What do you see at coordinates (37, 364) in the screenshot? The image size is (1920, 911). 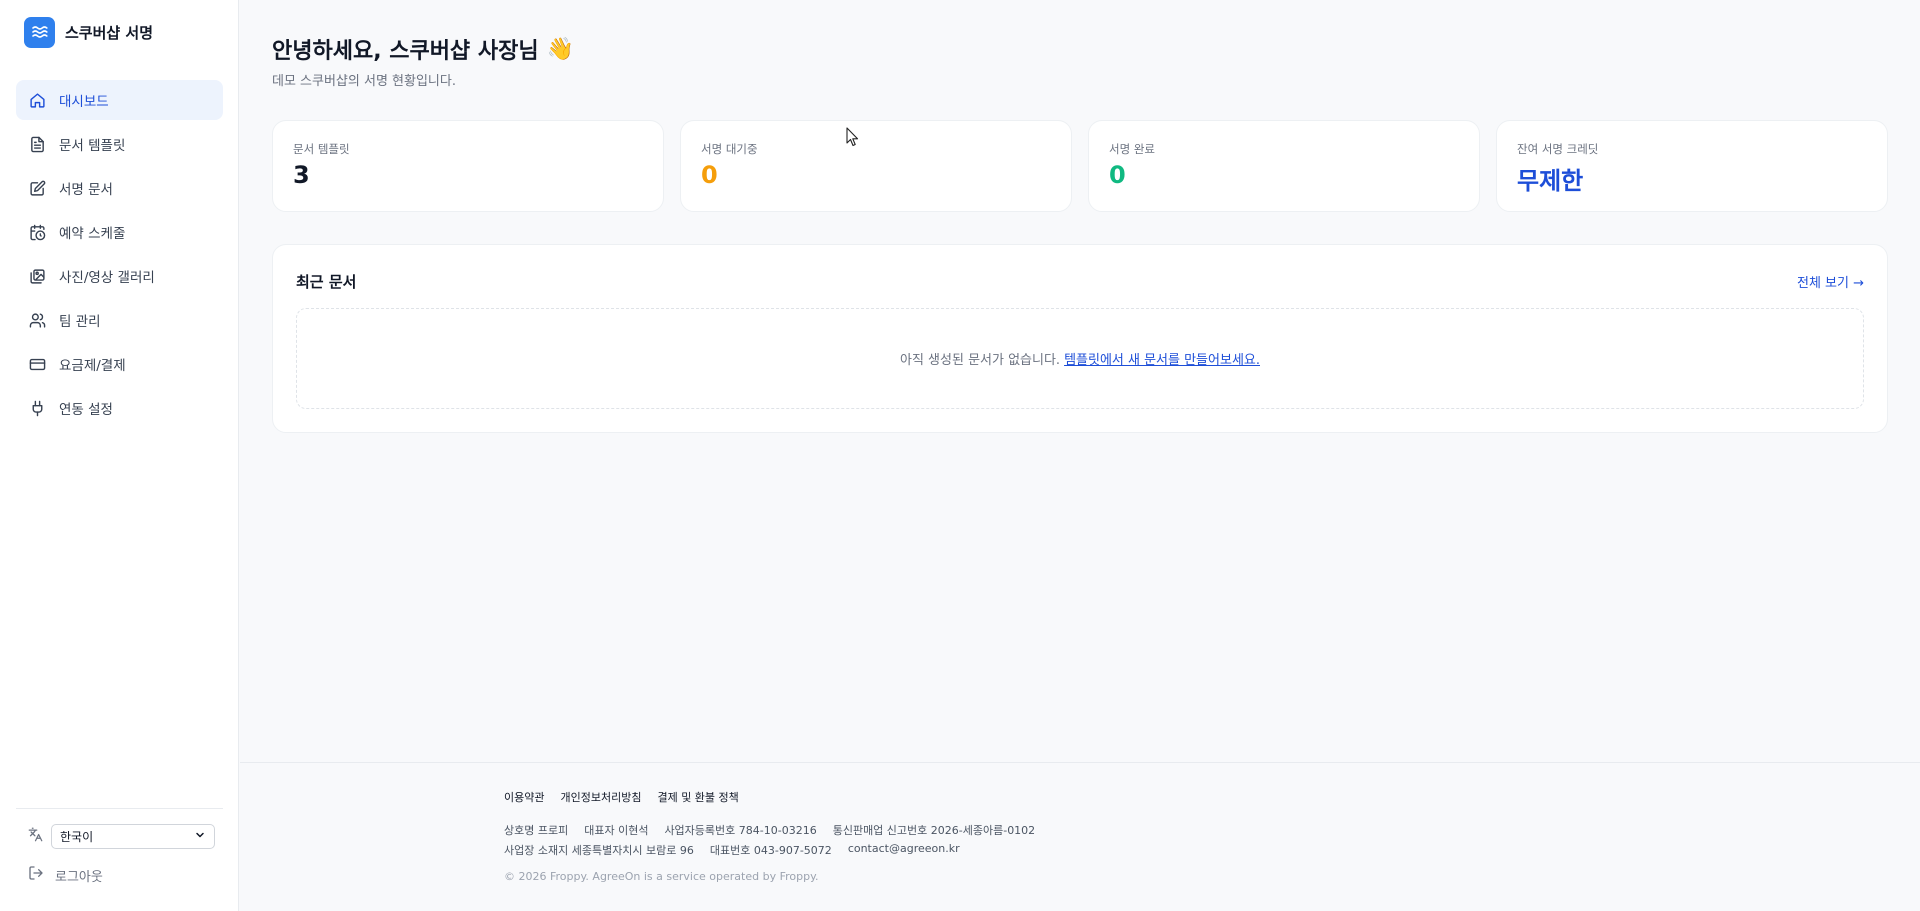 I see `credit-card-icon` at bounding box center [37, 364].